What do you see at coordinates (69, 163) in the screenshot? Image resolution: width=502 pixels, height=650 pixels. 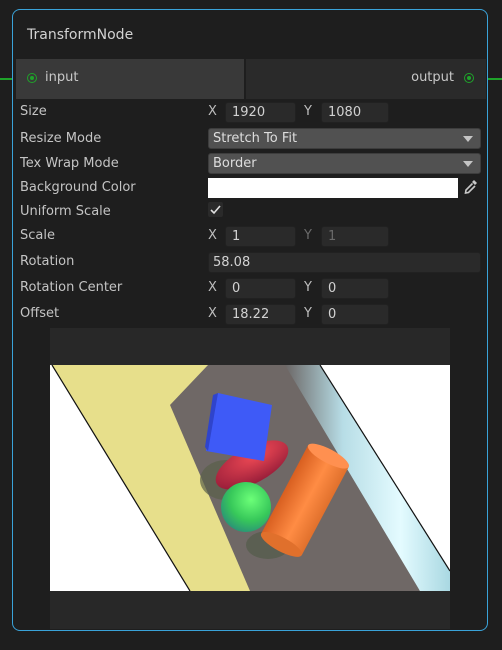 I see `tex-wrap-mode-label: Tex Wrap Mode` at bounding box center [69, 163].